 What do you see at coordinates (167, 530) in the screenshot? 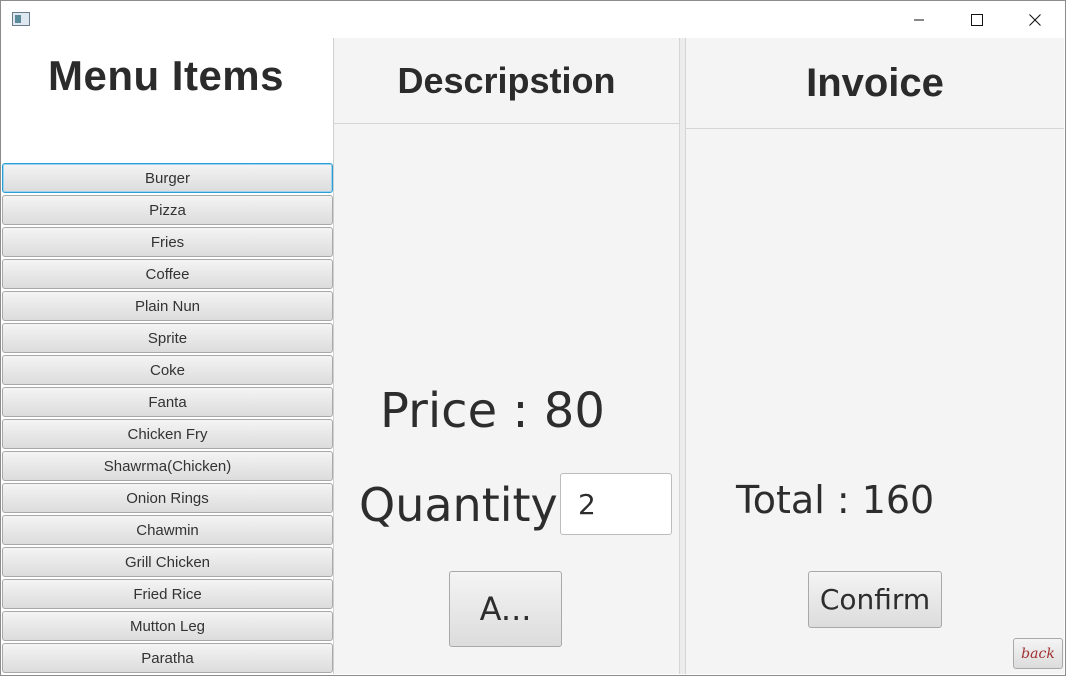
I see `menu-item-chawmin: Chawmin` at bounding box center [167, 530].